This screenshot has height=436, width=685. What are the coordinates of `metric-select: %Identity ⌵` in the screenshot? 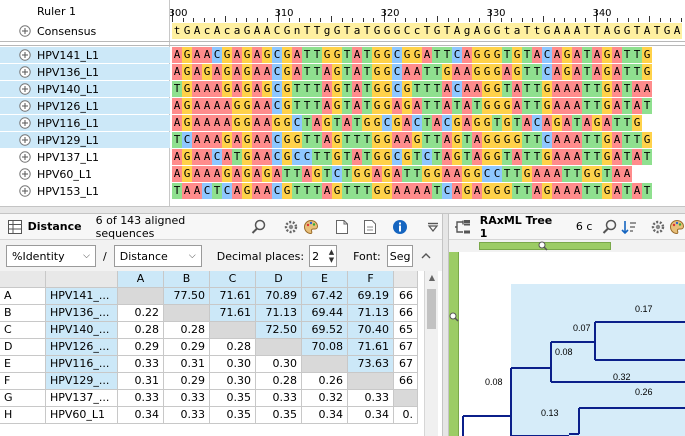 It's located at (51, 256).